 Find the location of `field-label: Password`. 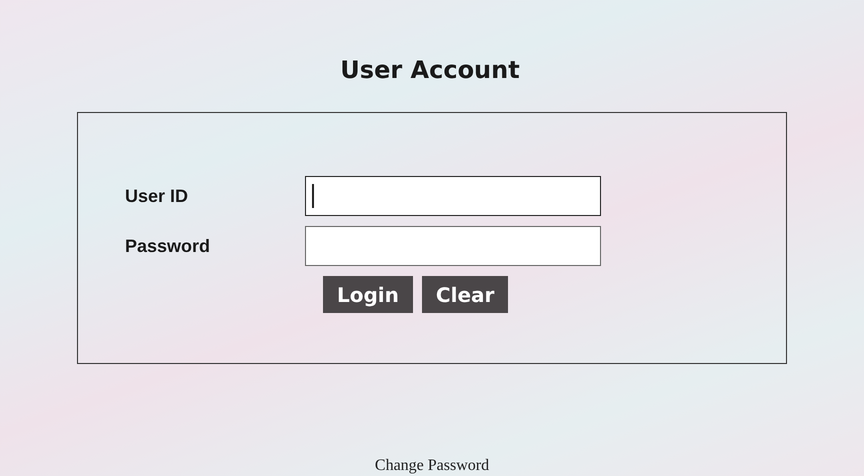

field-label: Password is located at coordinates (168, 246).